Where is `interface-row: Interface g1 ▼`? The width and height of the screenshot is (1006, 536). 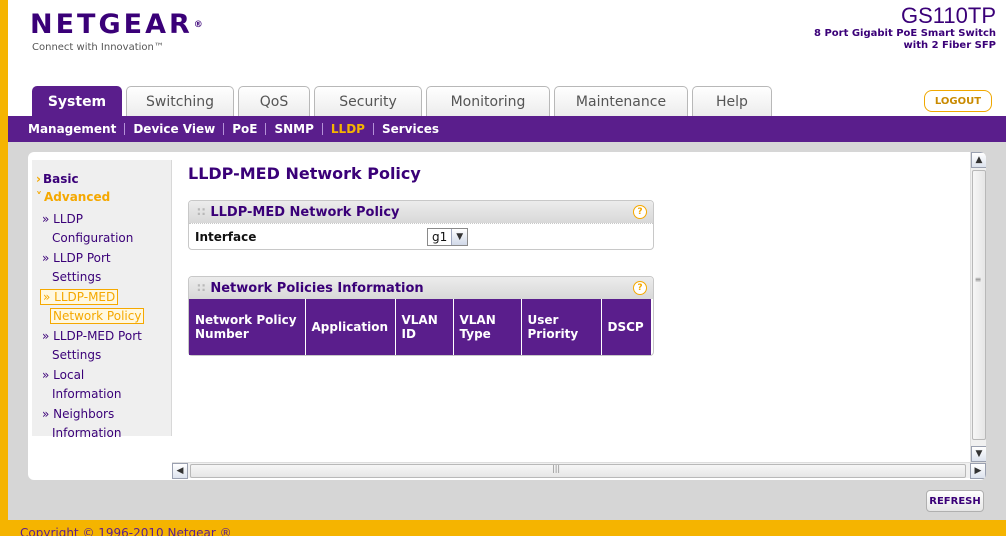 interface-row: Interface g1 ▼ is located at coordinates (421, 236).